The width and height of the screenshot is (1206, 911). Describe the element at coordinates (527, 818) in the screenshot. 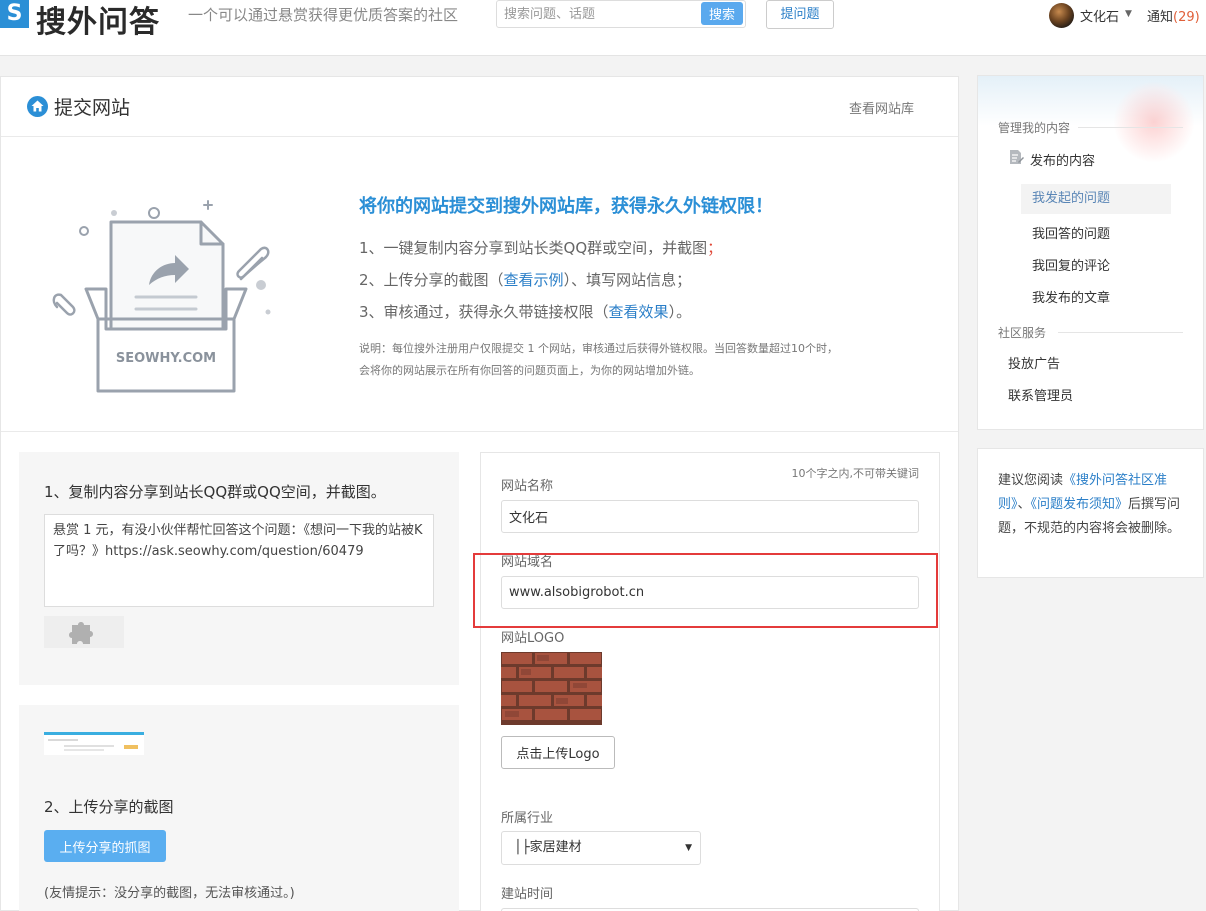

I see `industry-label: 所属行业` at that location.